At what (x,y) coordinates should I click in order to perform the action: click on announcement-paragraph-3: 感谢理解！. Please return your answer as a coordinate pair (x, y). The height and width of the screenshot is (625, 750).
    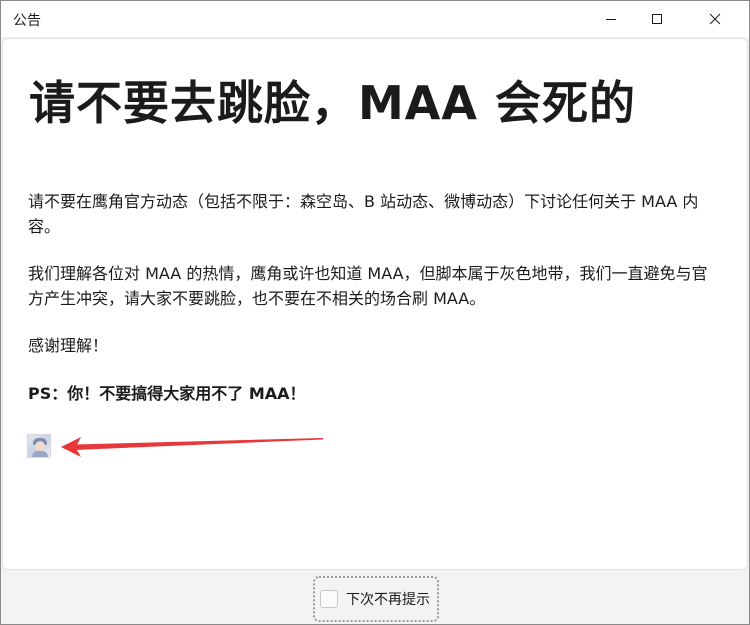
    Looking at the image, I should click on (68, 345).